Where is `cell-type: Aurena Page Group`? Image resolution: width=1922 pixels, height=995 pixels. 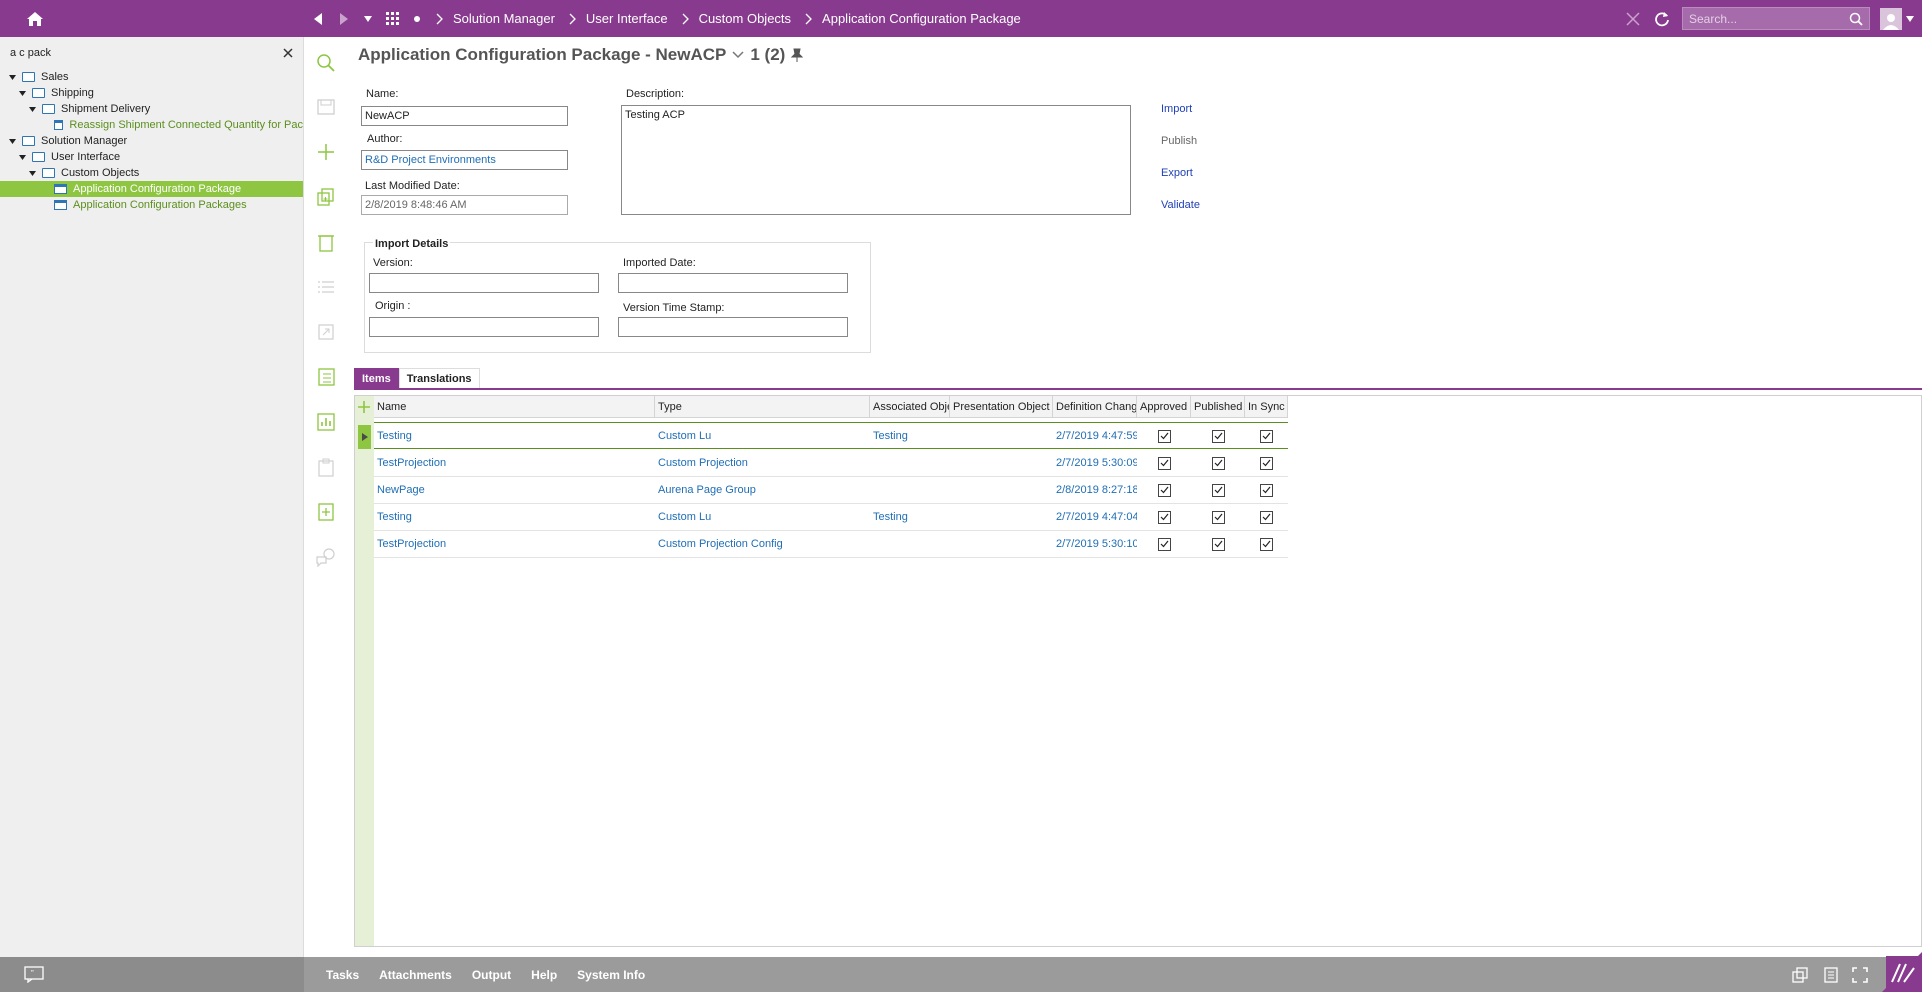
cell-type: Aurena Page Group is located at coordinates (762, 490).